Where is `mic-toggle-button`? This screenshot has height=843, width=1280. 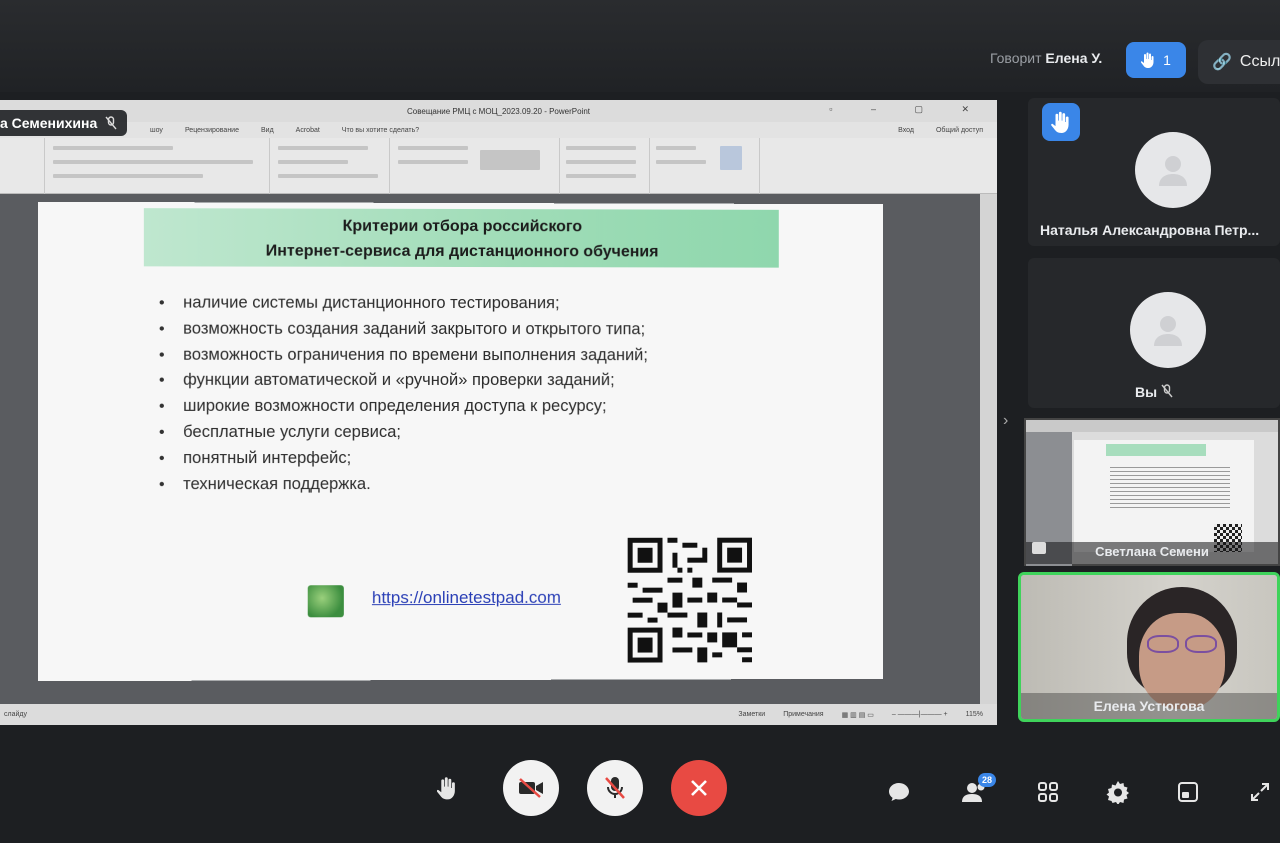 mic-toggle-button is located at coordinates (615, 788).